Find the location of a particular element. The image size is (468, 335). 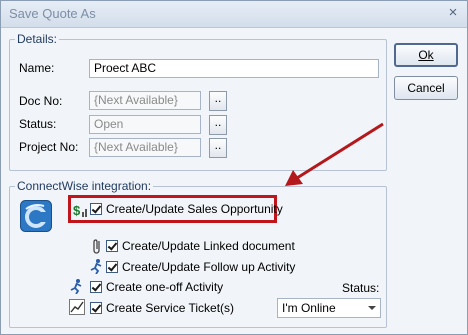

ticket-graph-icon is located at coordinates (77, 307).